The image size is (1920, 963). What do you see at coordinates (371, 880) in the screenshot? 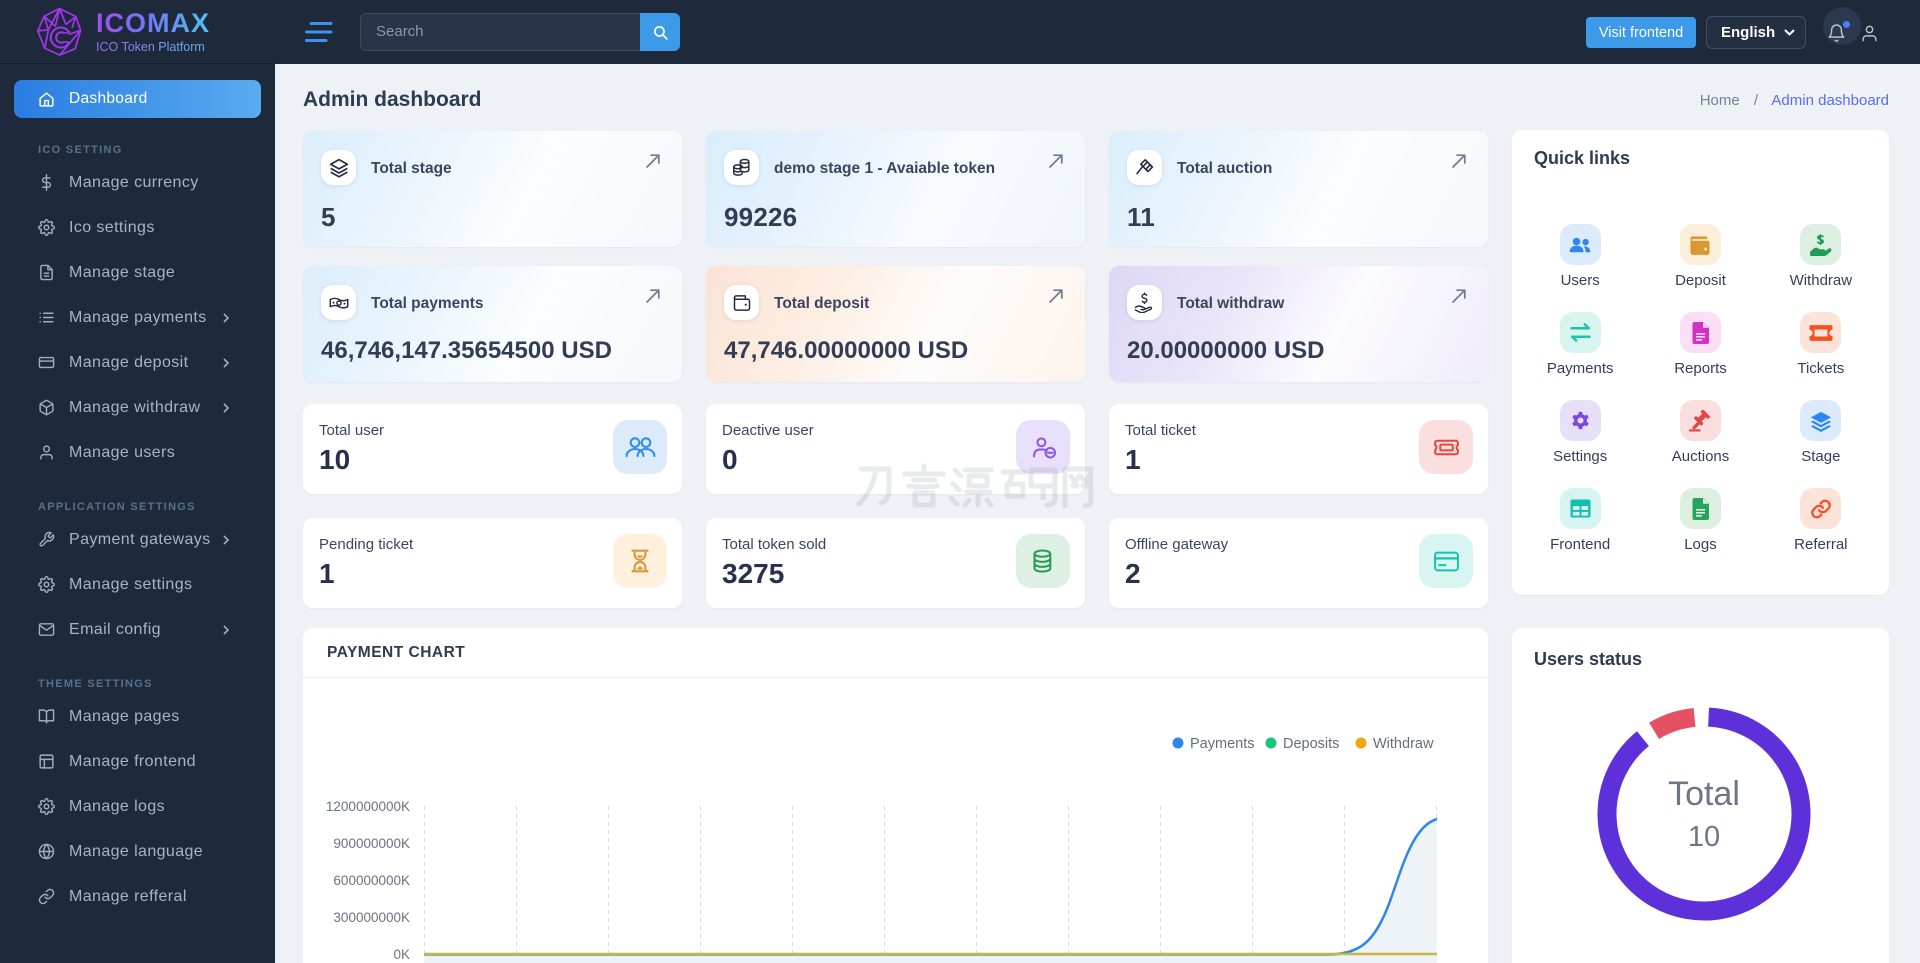
I see `svg-text: 600000000K` at bounding box center [371, 880].